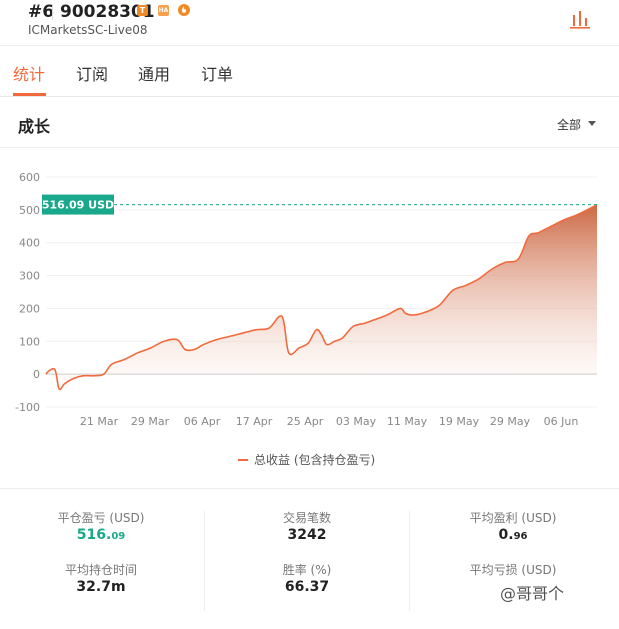  Describe the element at coordinates (592, 123) in the screenshot. I see `caret-down-icon` at that location.